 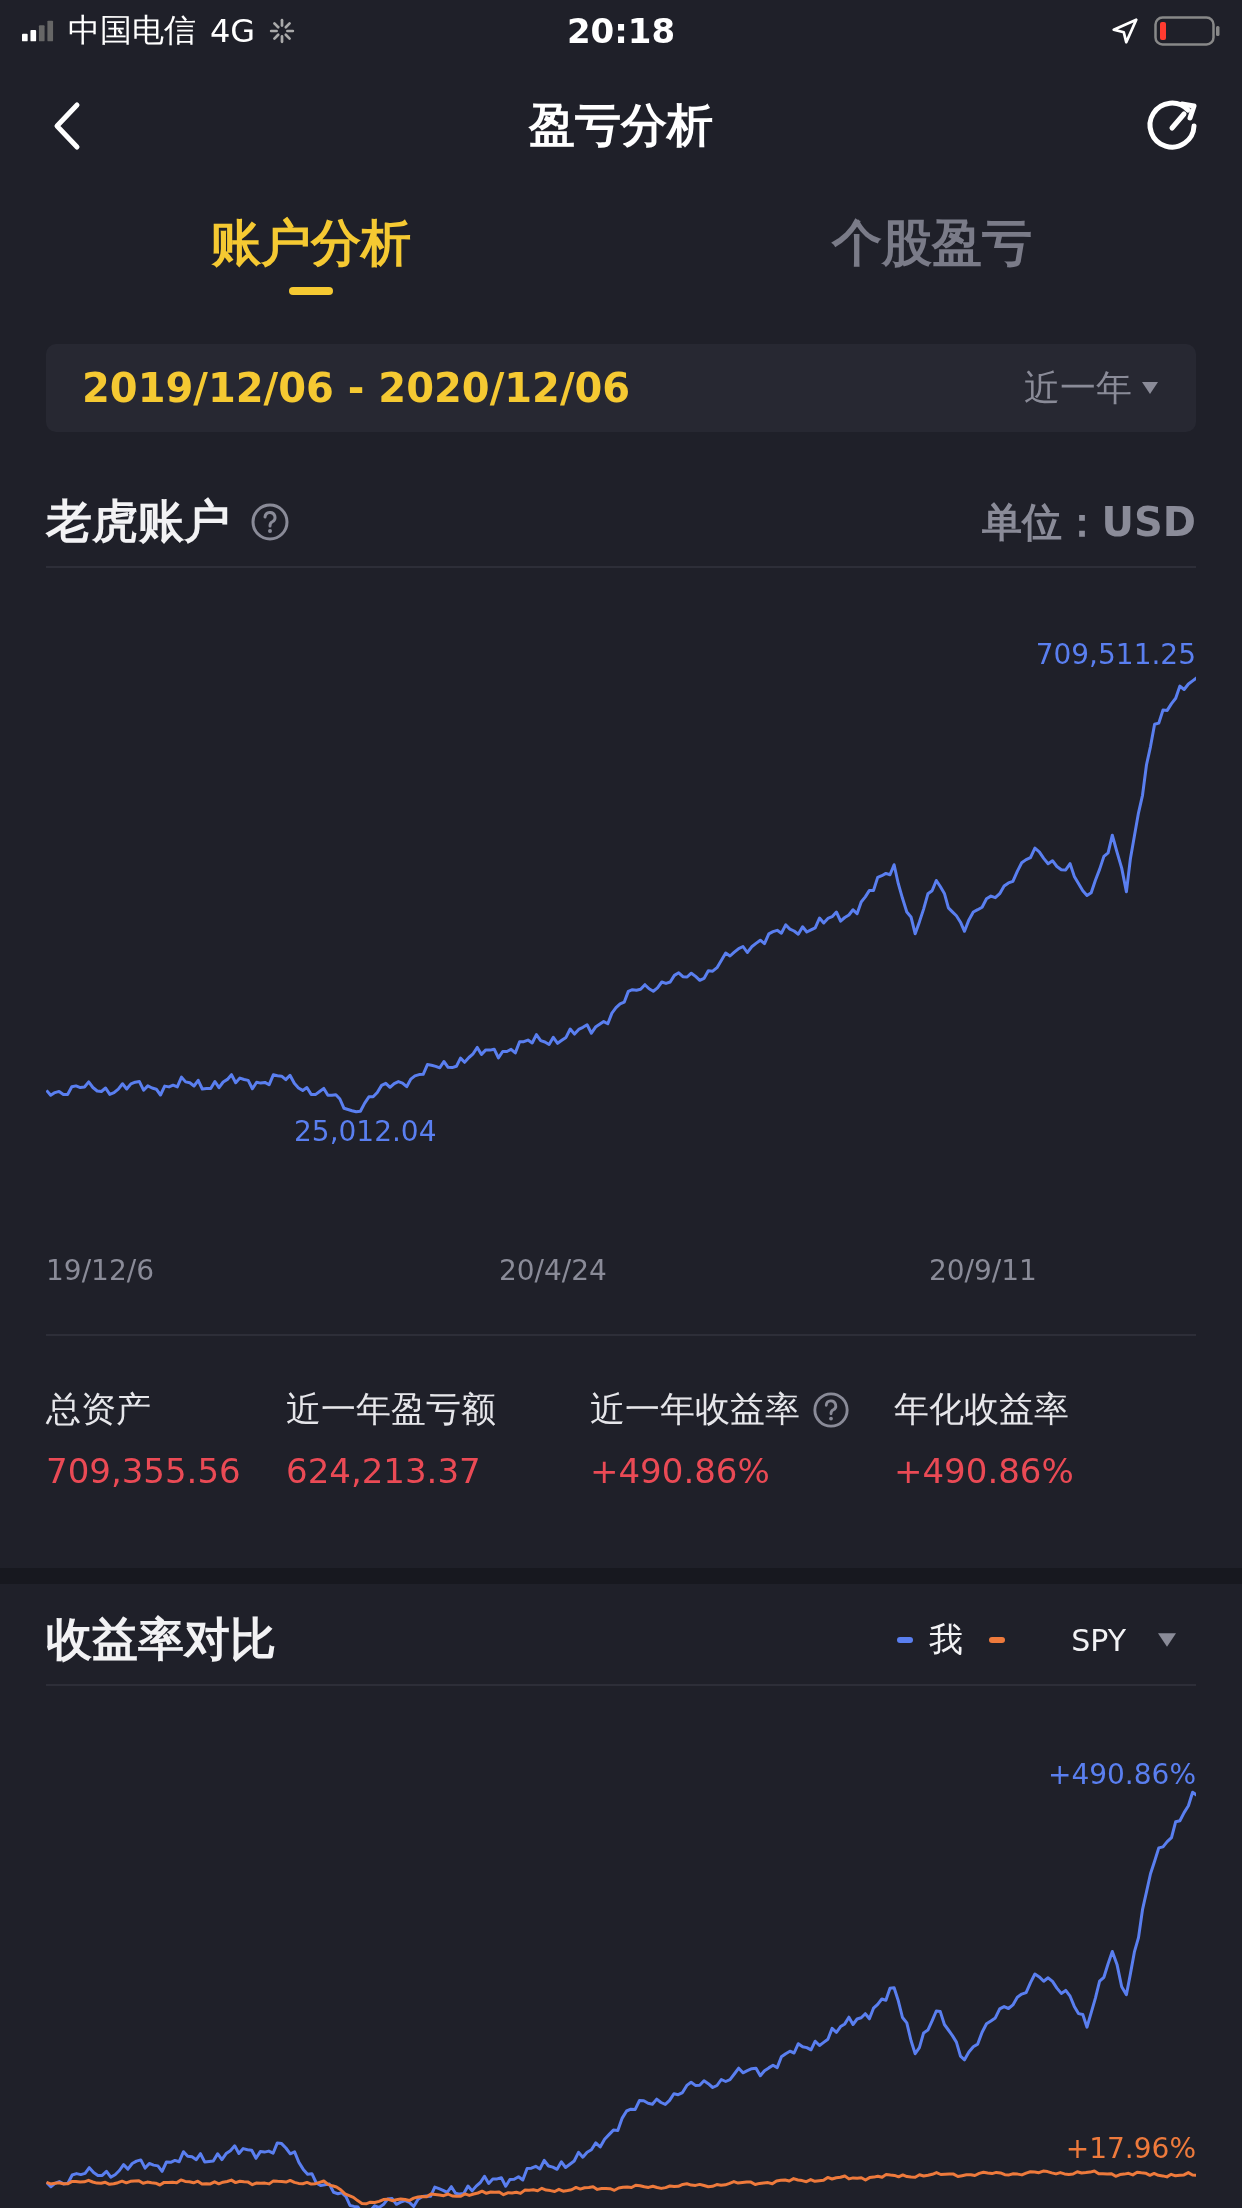 I want to click on stat-label: 年化收益率, so click(x=981, y=1409).